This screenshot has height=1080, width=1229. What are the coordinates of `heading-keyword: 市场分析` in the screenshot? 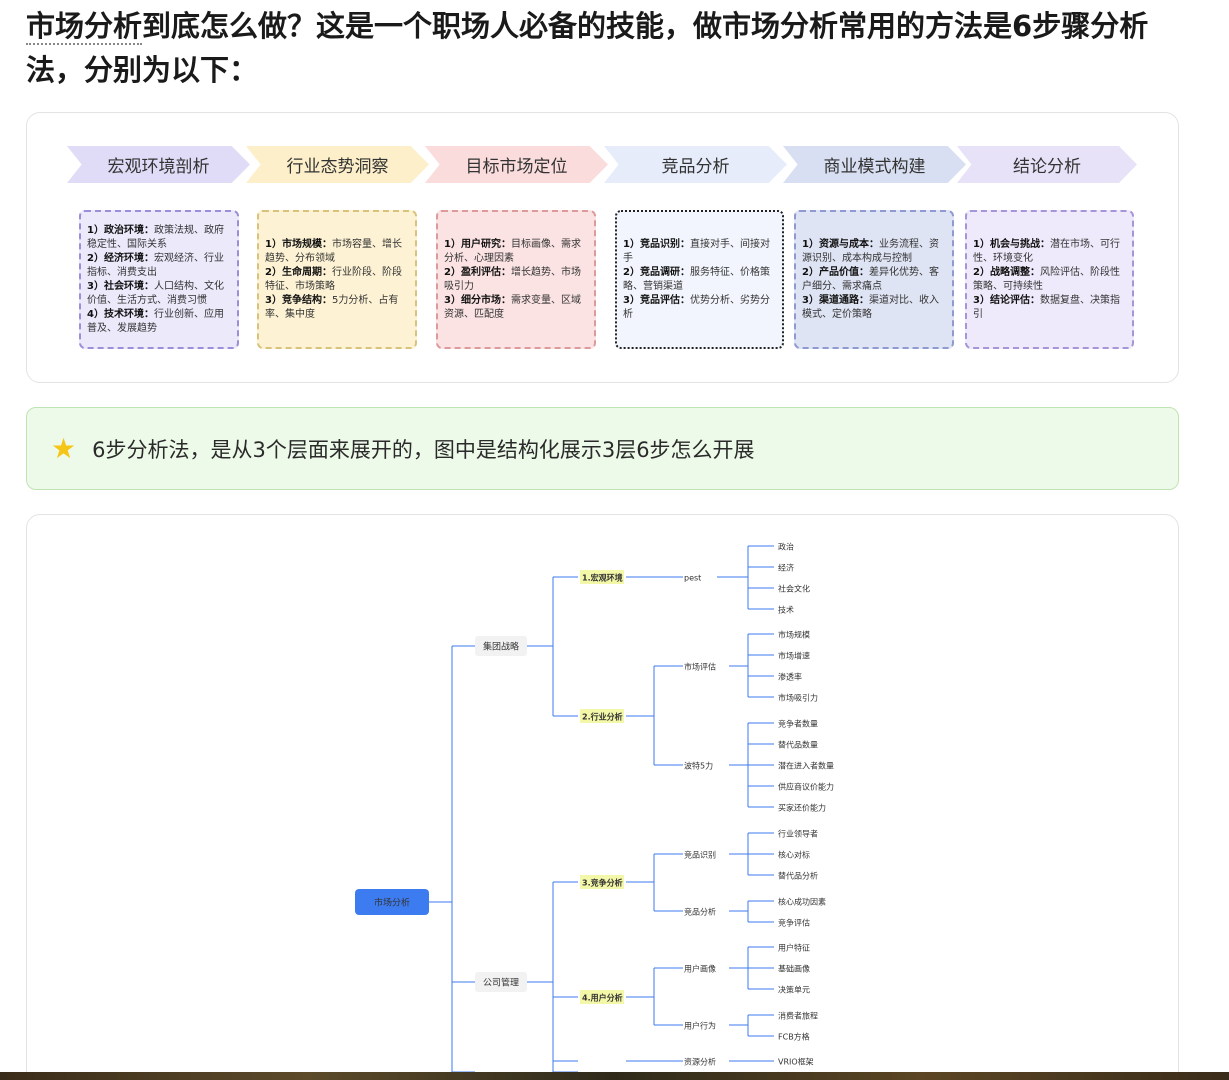 It's located at (84, 27).